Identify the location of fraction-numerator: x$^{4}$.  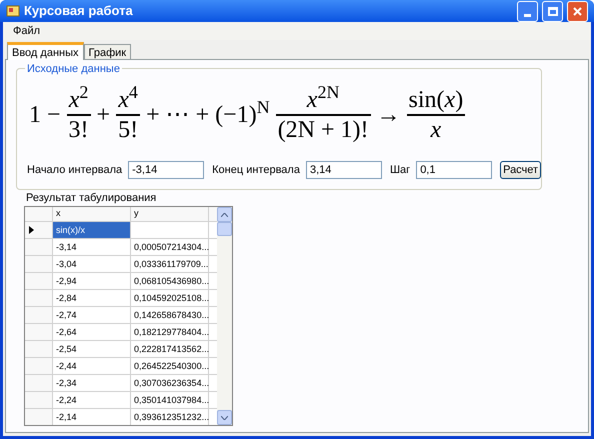
(128, 100).